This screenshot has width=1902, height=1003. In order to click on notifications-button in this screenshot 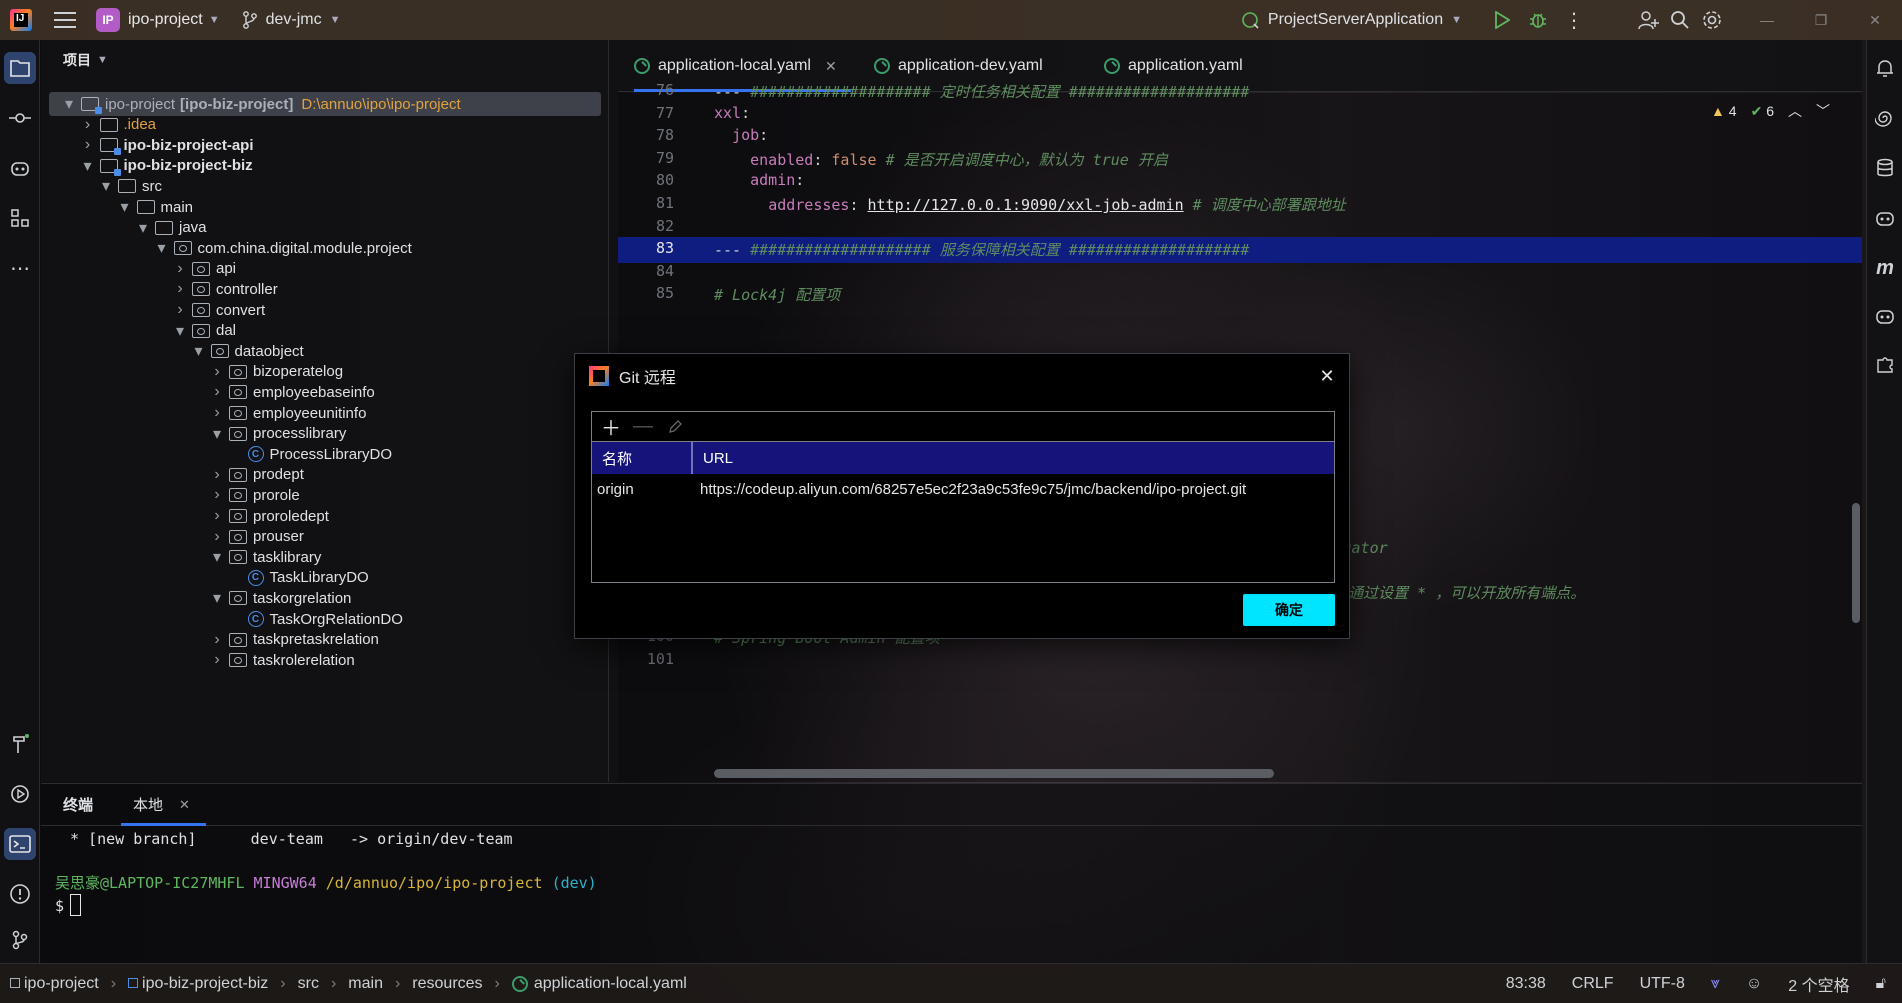, I will do `click(1885, 68)`.